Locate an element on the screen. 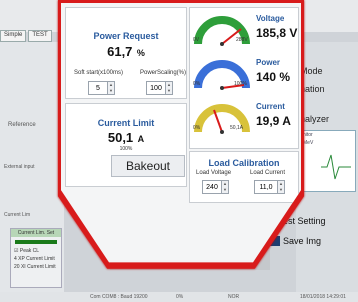  tab-test: TEST is located at coordinates (40, 36).